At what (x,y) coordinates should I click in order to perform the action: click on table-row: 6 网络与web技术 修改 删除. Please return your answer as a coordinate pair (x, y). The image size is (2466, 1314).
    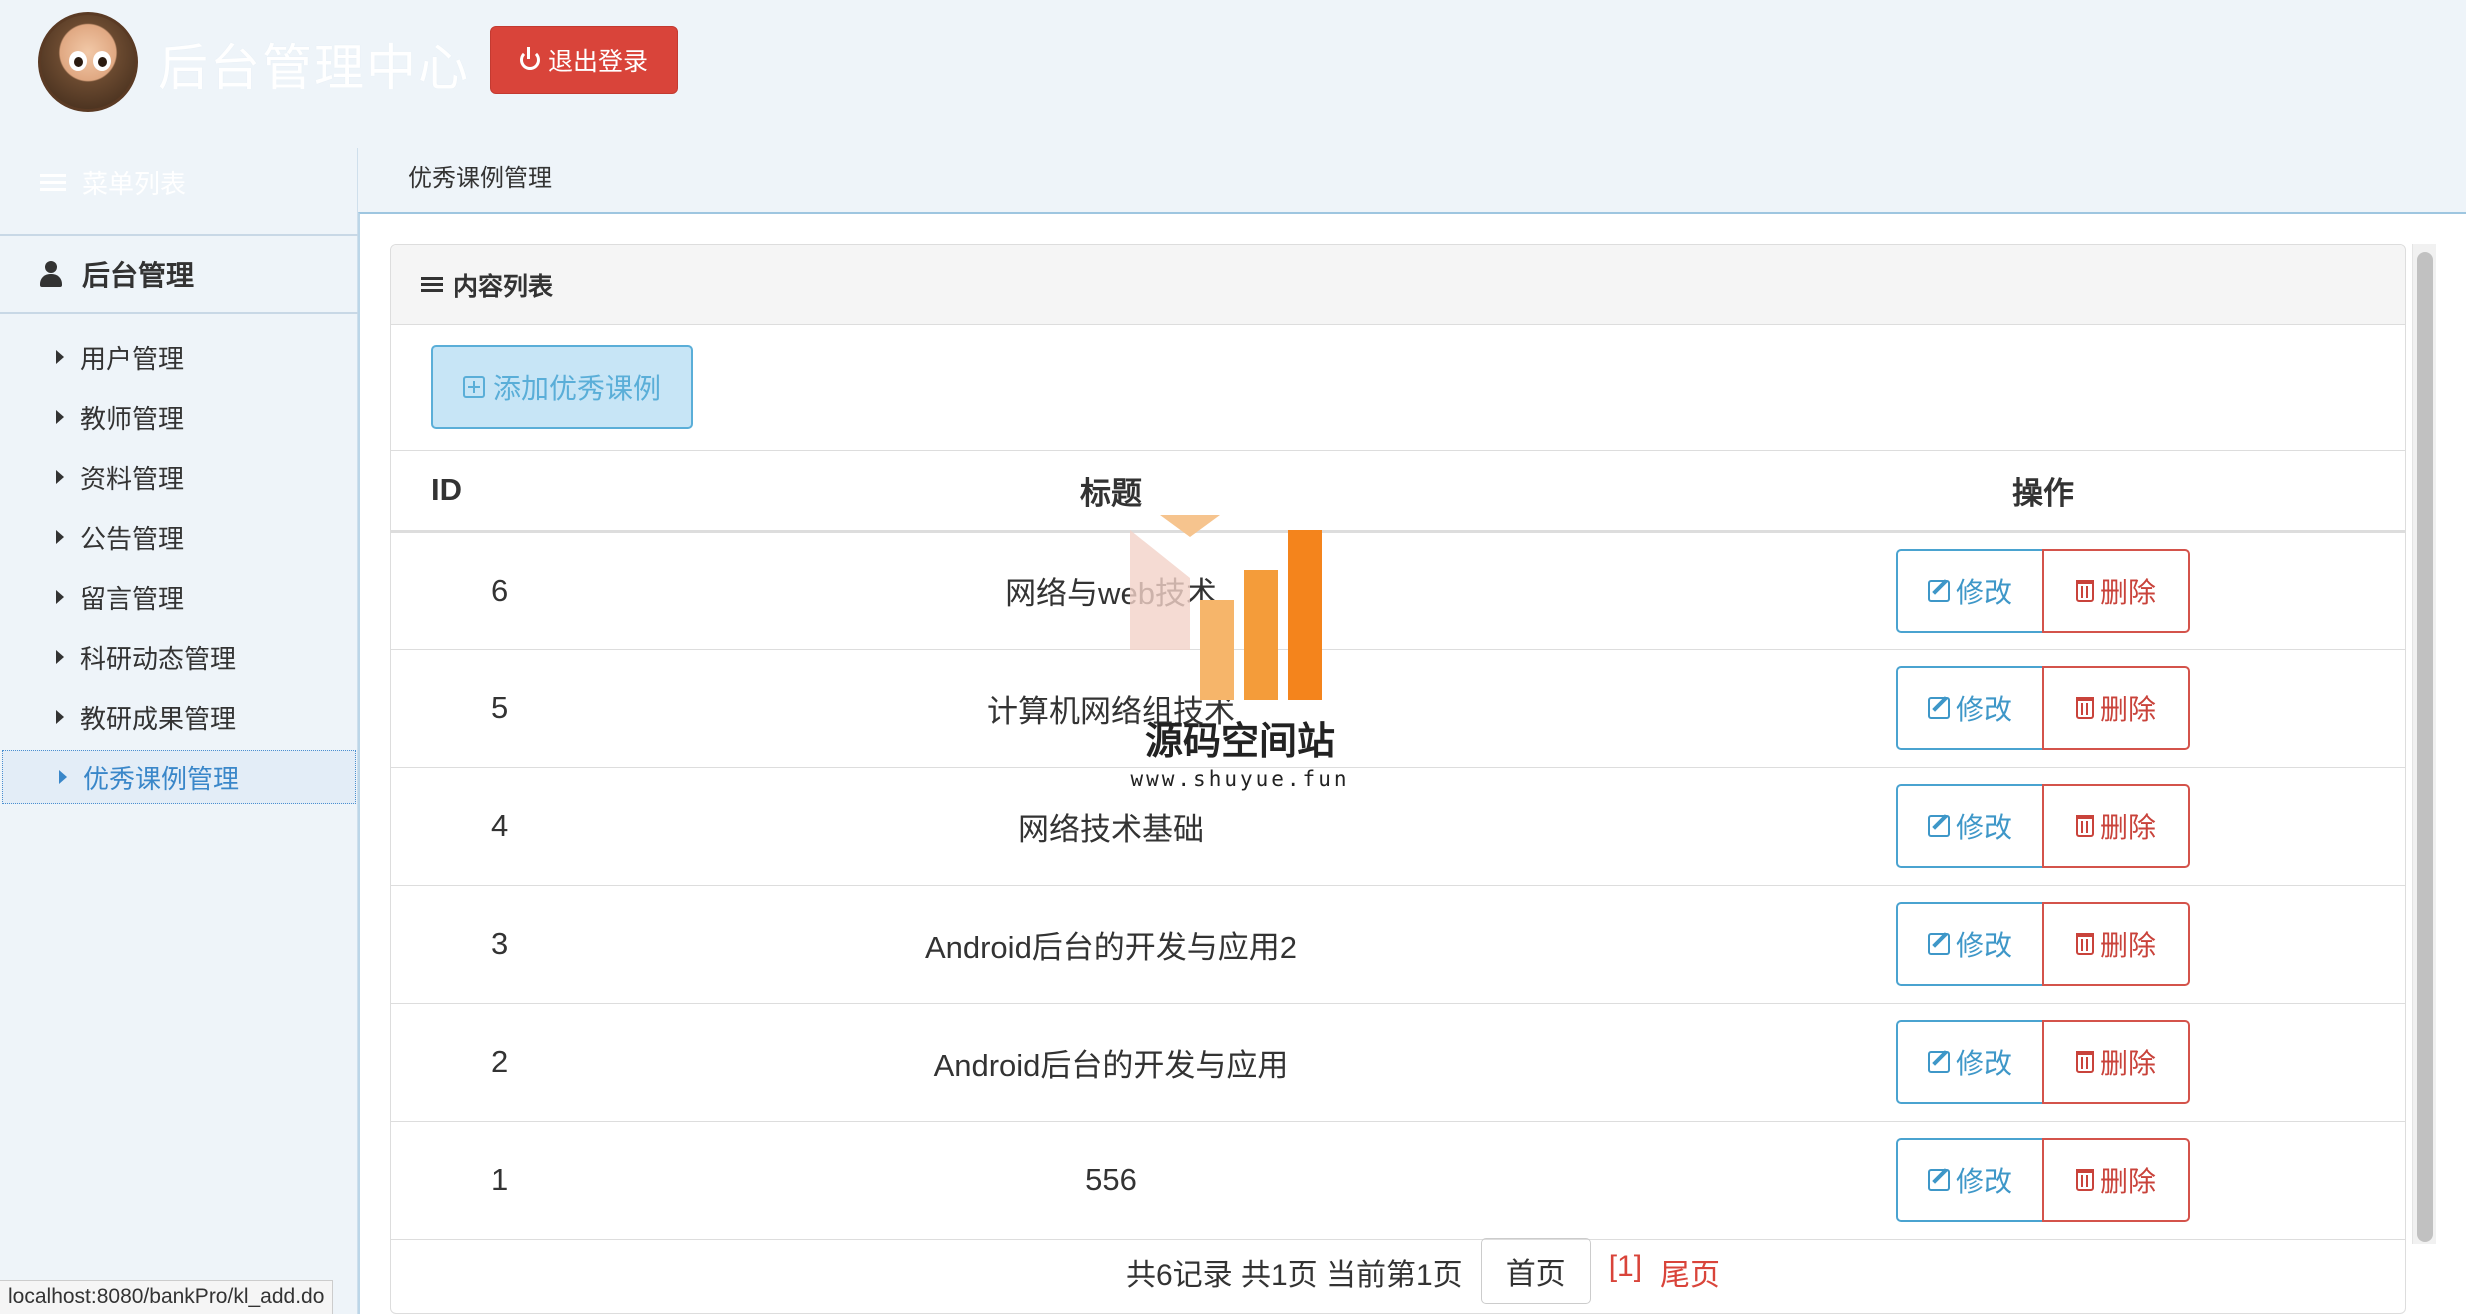
    Looking at the image, I should click on (1398, 590).